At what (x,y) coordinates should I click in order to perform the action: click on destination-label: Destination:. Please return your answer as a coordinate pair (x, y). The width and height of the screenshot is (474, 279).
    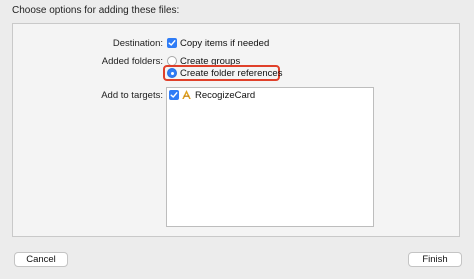
    Looking at the image, I should click on (137, 43).